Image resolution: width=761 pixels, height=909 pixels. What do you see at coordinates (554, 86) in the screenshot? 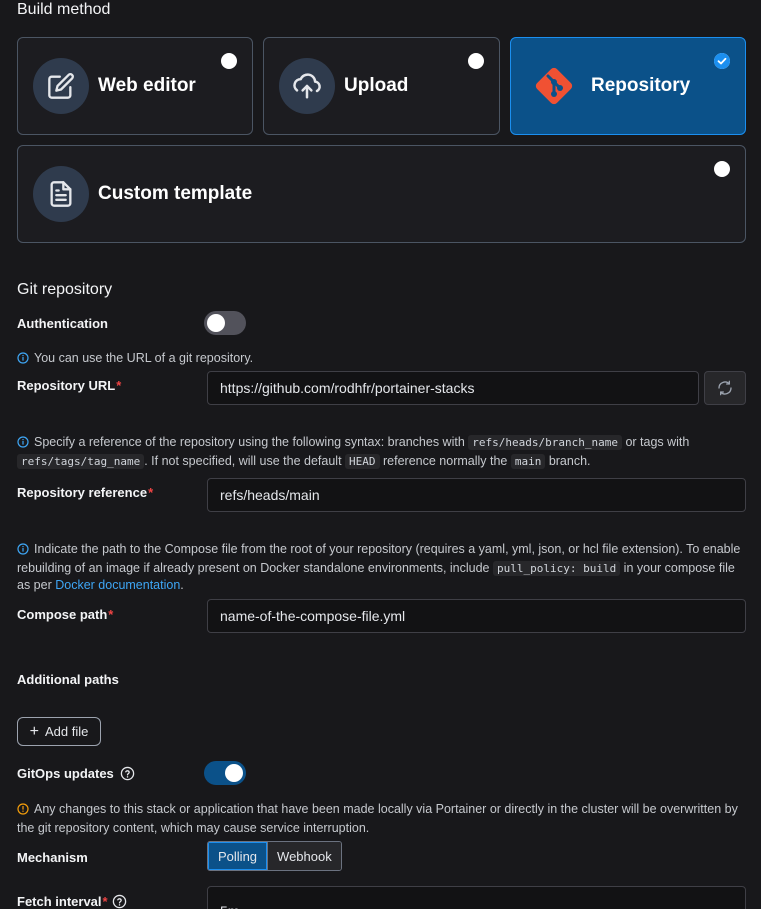
I see `git-icon` at bounding box center [554, 86].